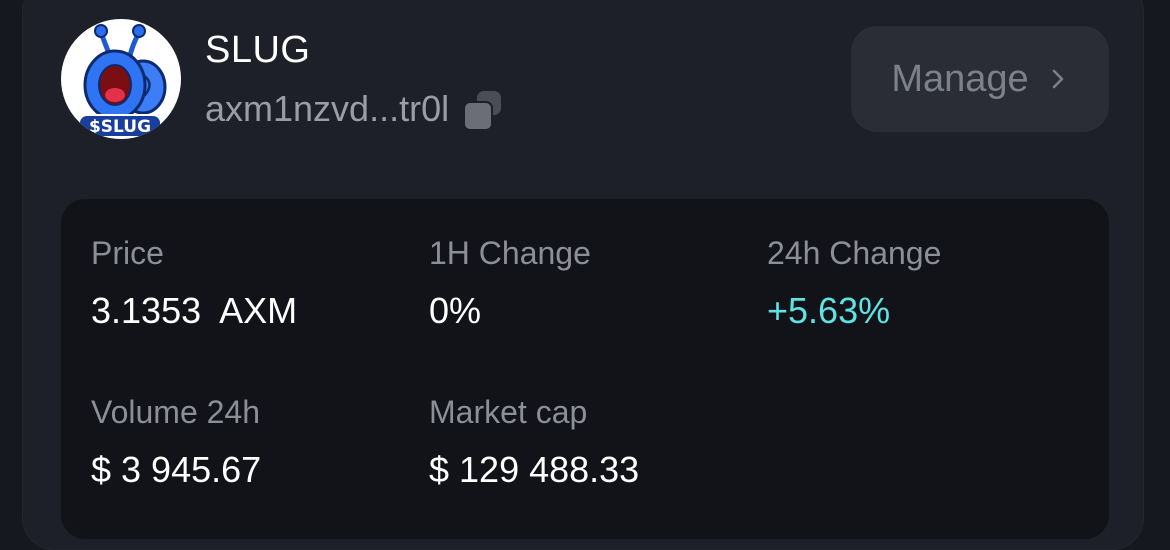  What do you see at coordinates (120, 127) in the screenshot?
I see `avatar-badge-text: $SLUG` at bounding box center [120, 127].